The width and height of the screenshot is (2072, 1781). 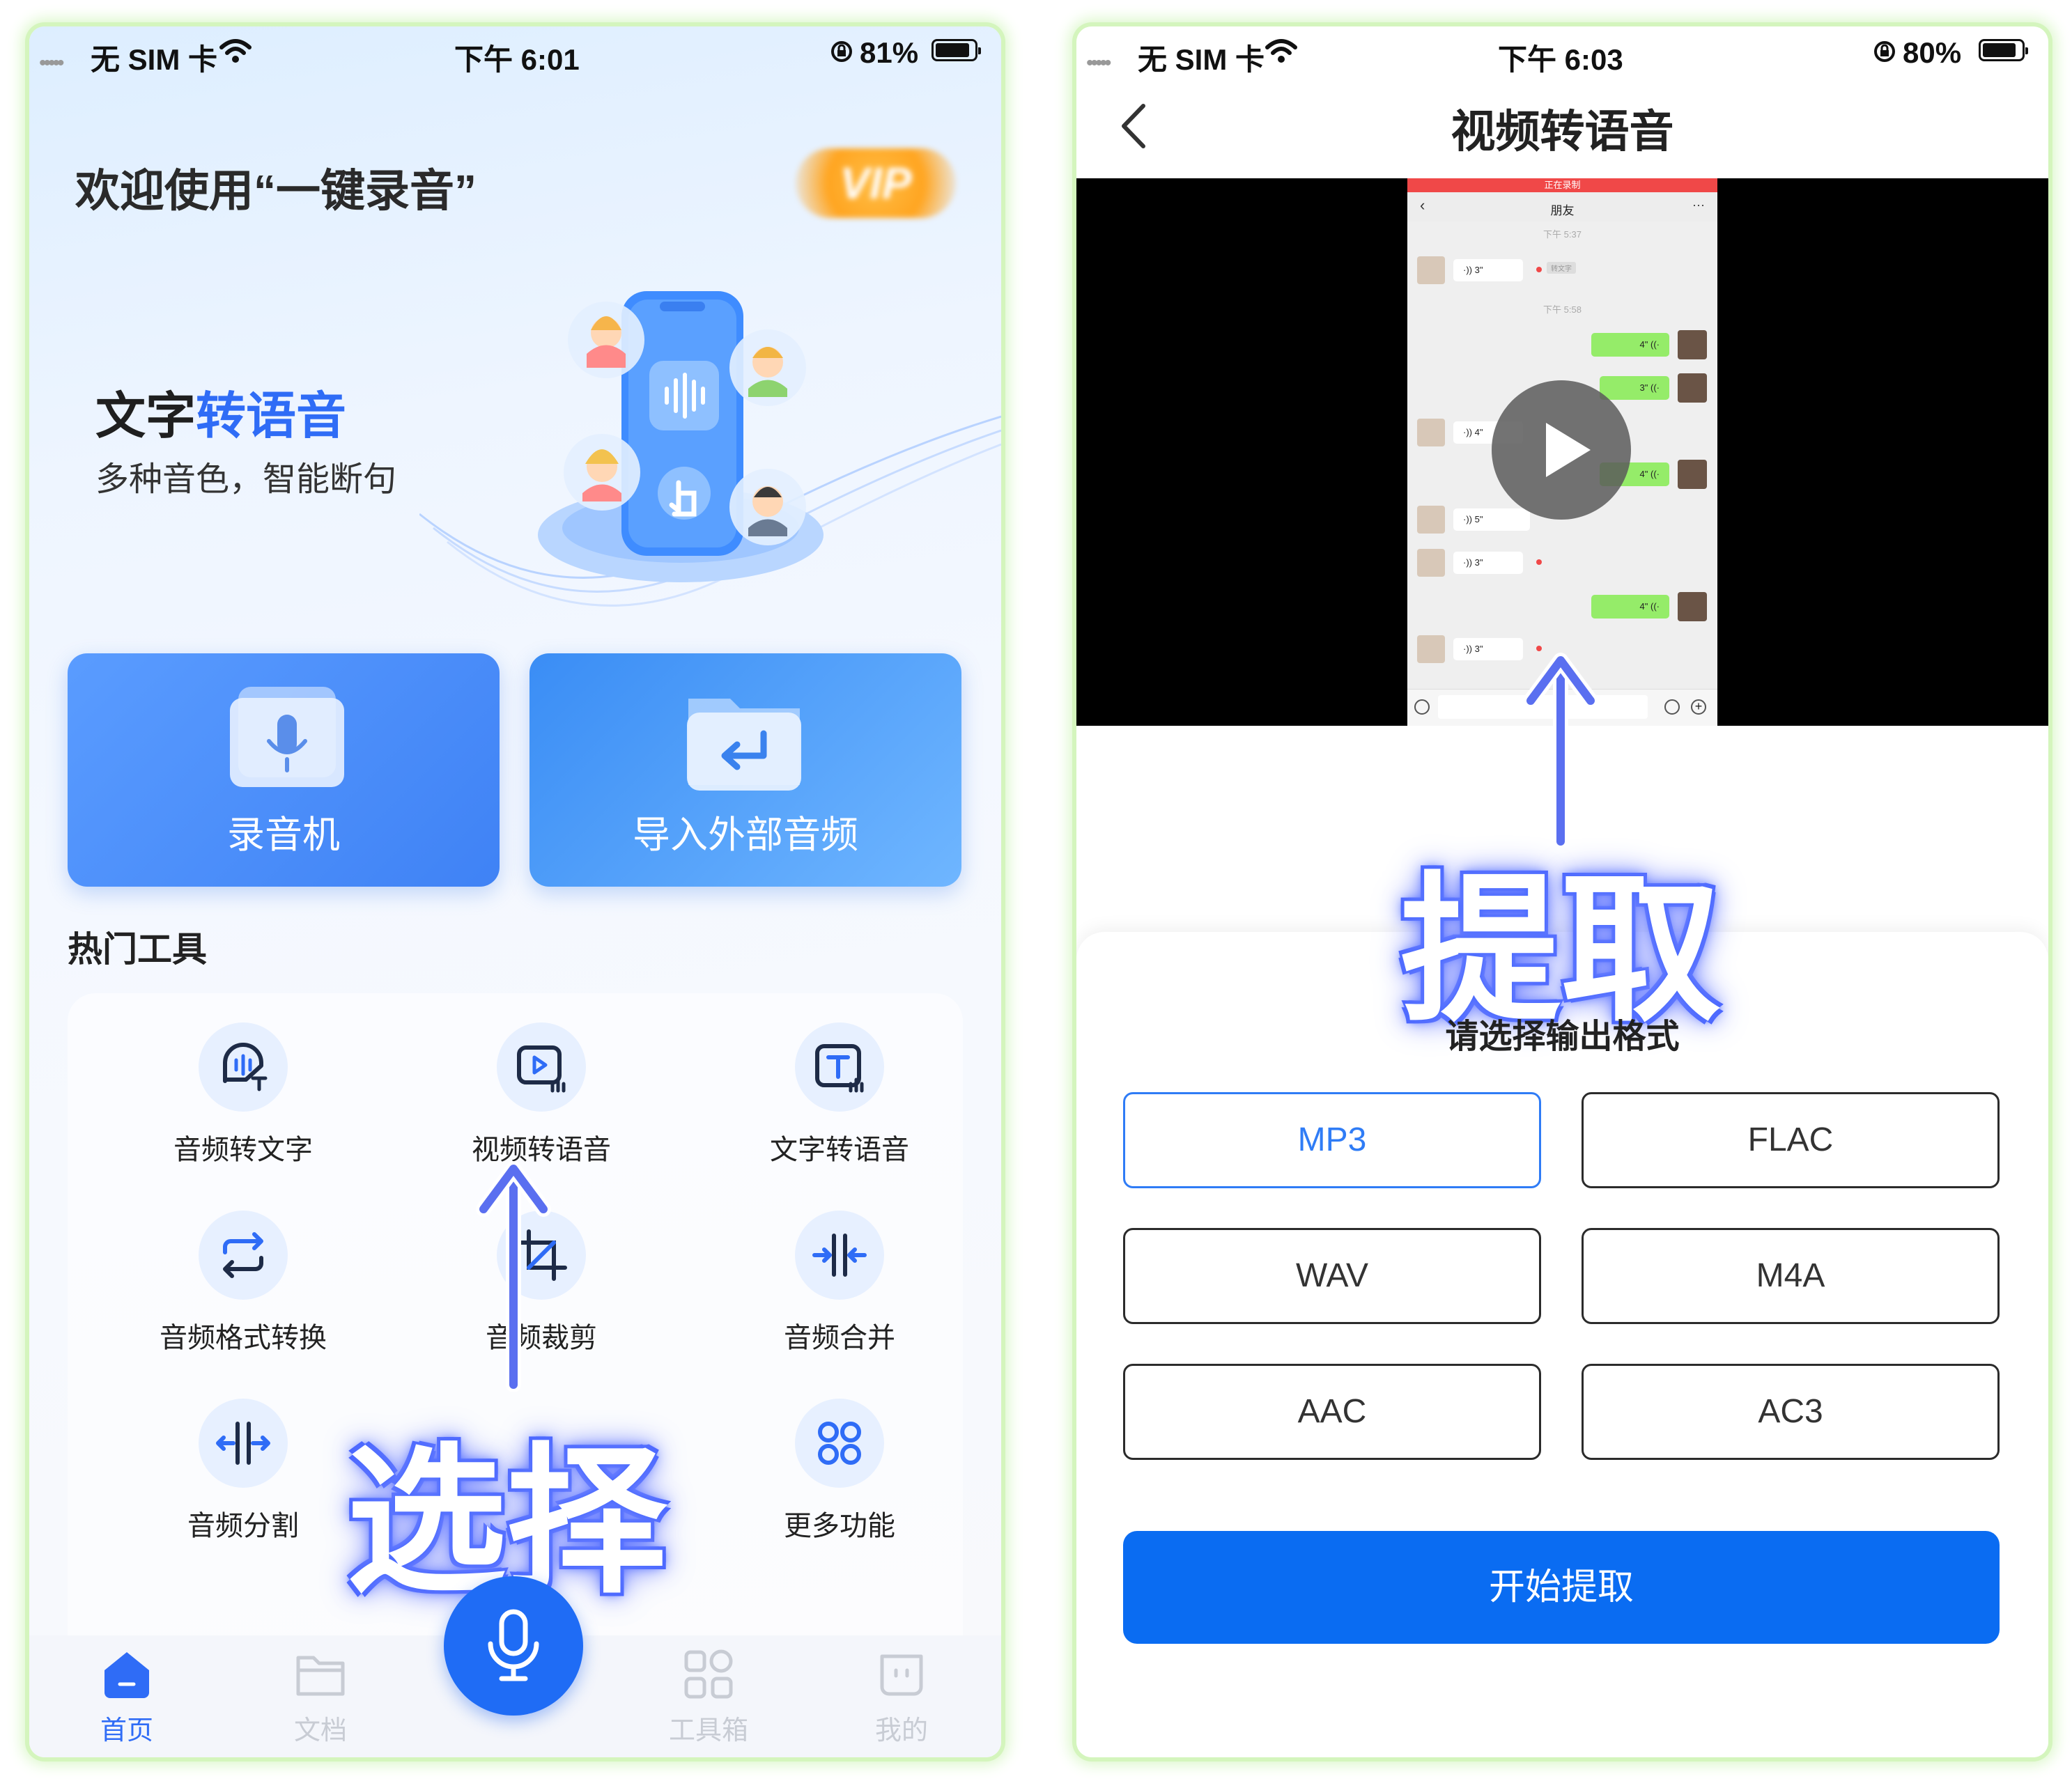 I want to click on tool-label: 更多功能, so click(x=840, y=1526).